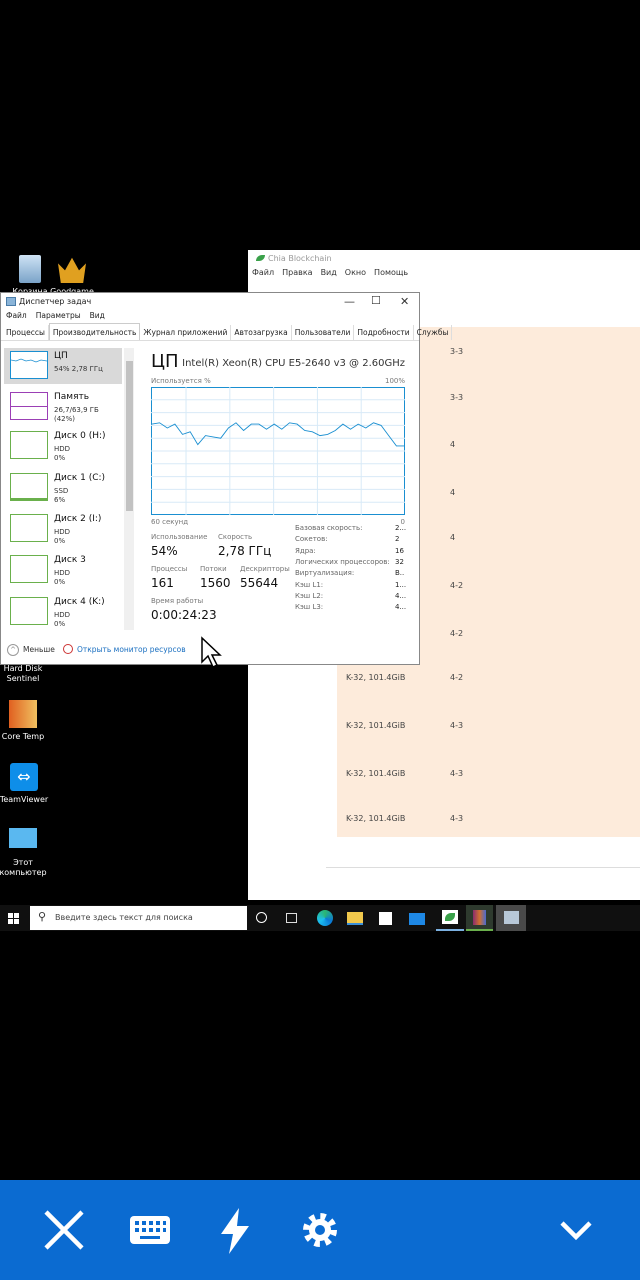  What do you see at coordinates (444, 259) in the screenshot?
I see `chia-titlebar: Chia Blockchain` at bounding box center [444, 259].